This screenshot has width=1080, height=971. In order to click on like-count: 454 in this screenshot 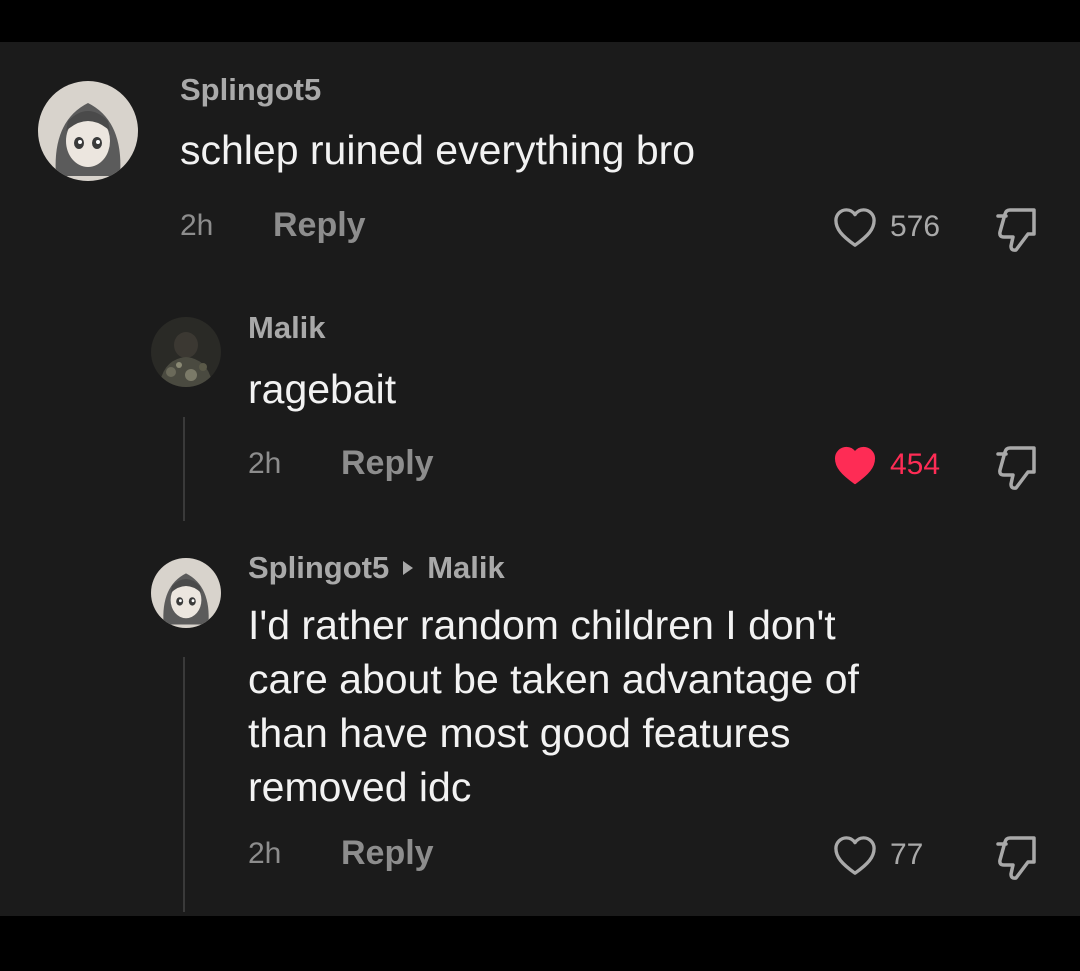, I will do `click(915, 464)`.